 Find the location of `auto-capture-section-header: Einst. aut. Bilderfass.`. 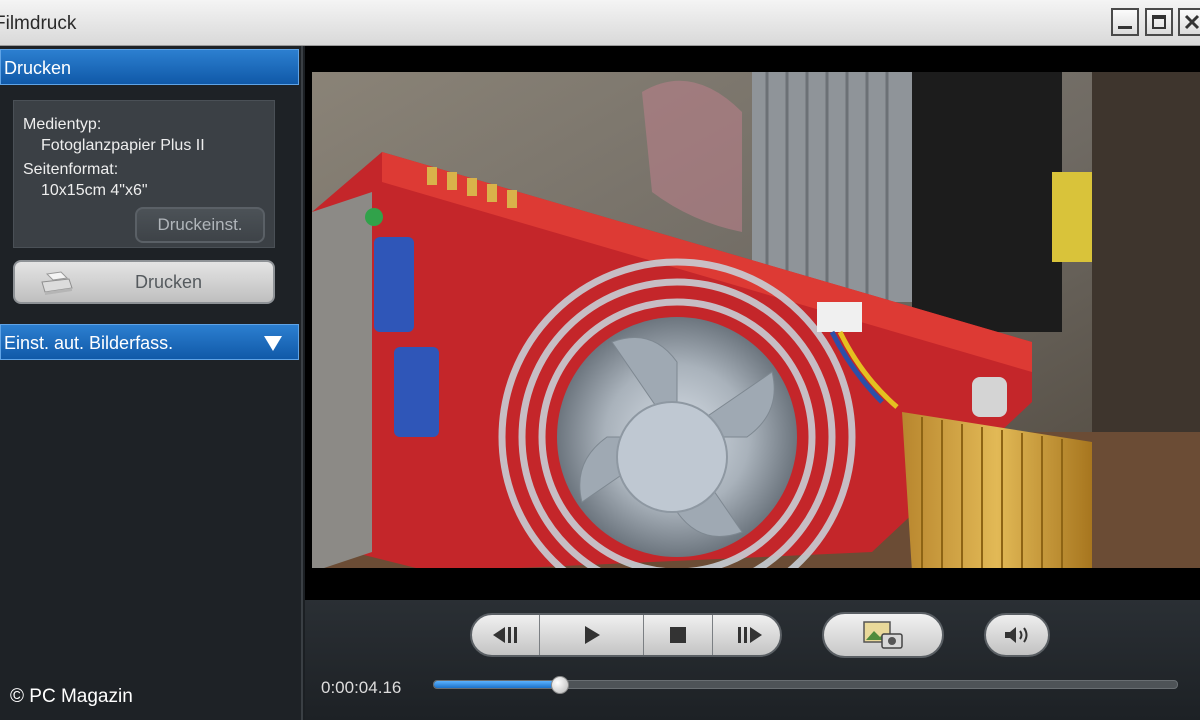

auto-capture-section-header: Einst. aut. Bilderfass. is located at coordinates (149, 342).